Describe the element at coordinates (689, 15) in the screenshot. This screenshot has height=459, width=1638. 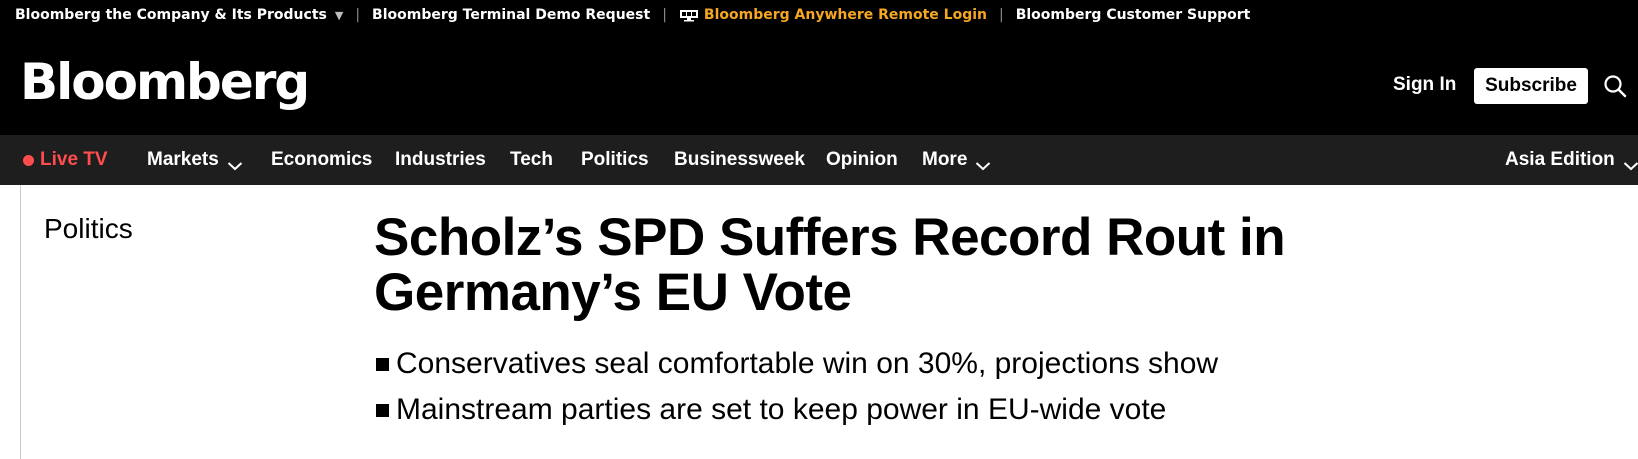
I see `monitor-icon` at that location.